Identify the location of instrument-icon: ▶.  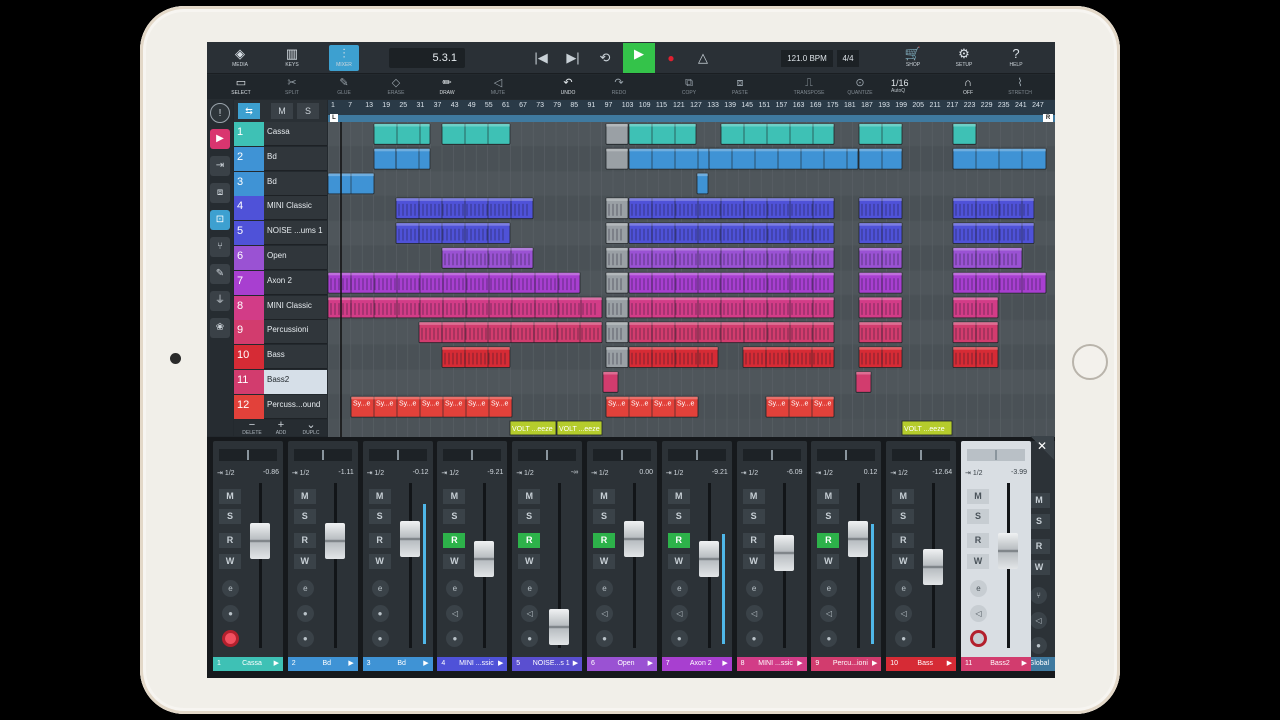
(220, 139).